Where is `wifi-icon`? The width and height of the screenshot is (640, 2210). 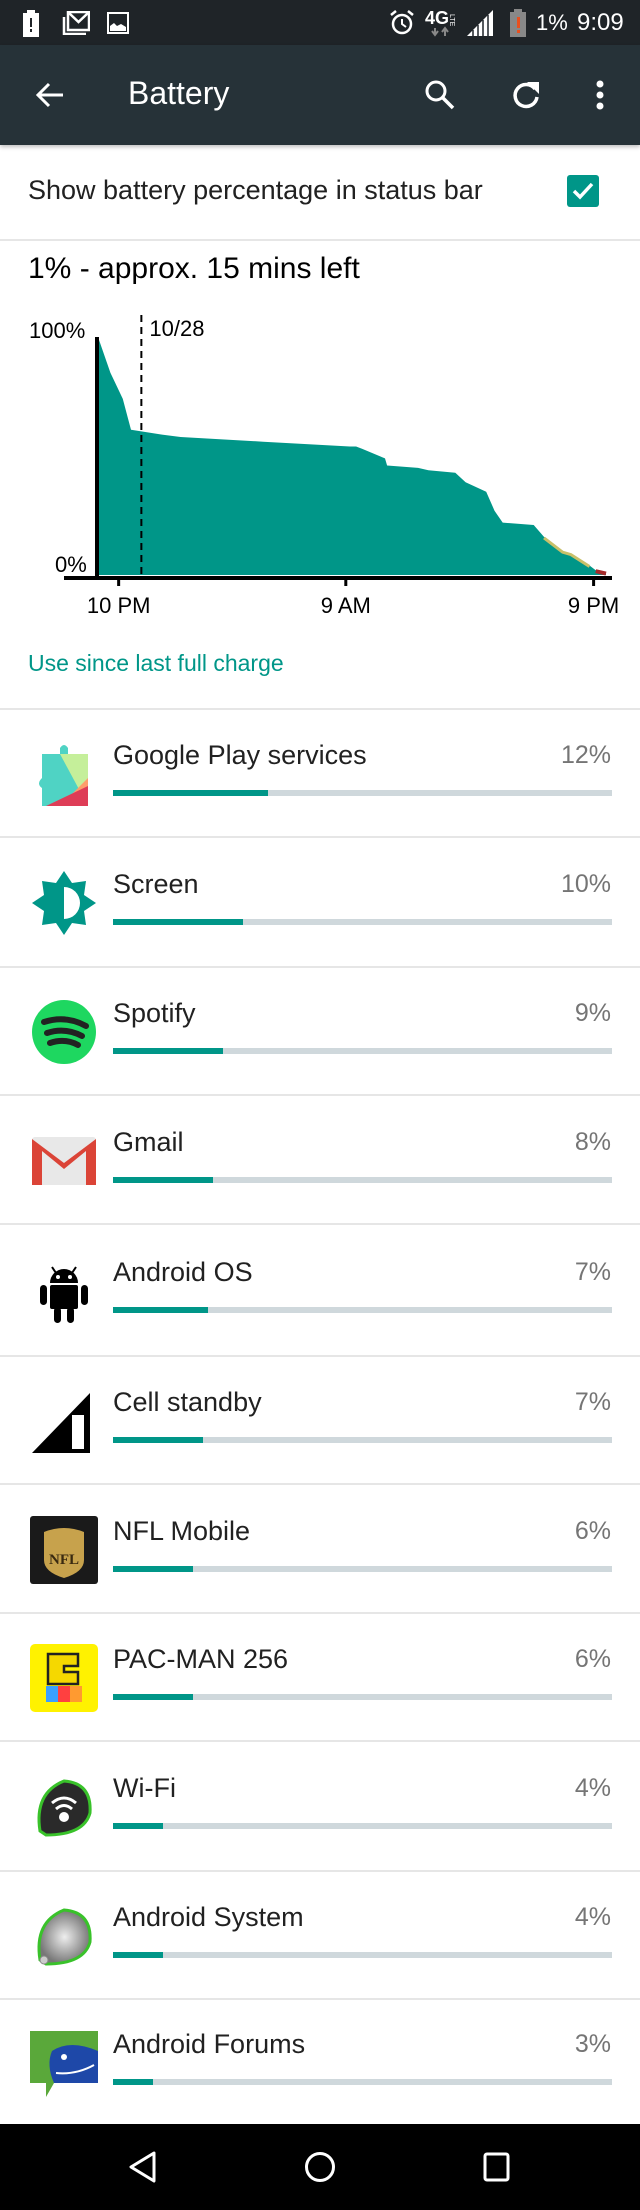 wifi-icon is located at coordinates (64, 1807).